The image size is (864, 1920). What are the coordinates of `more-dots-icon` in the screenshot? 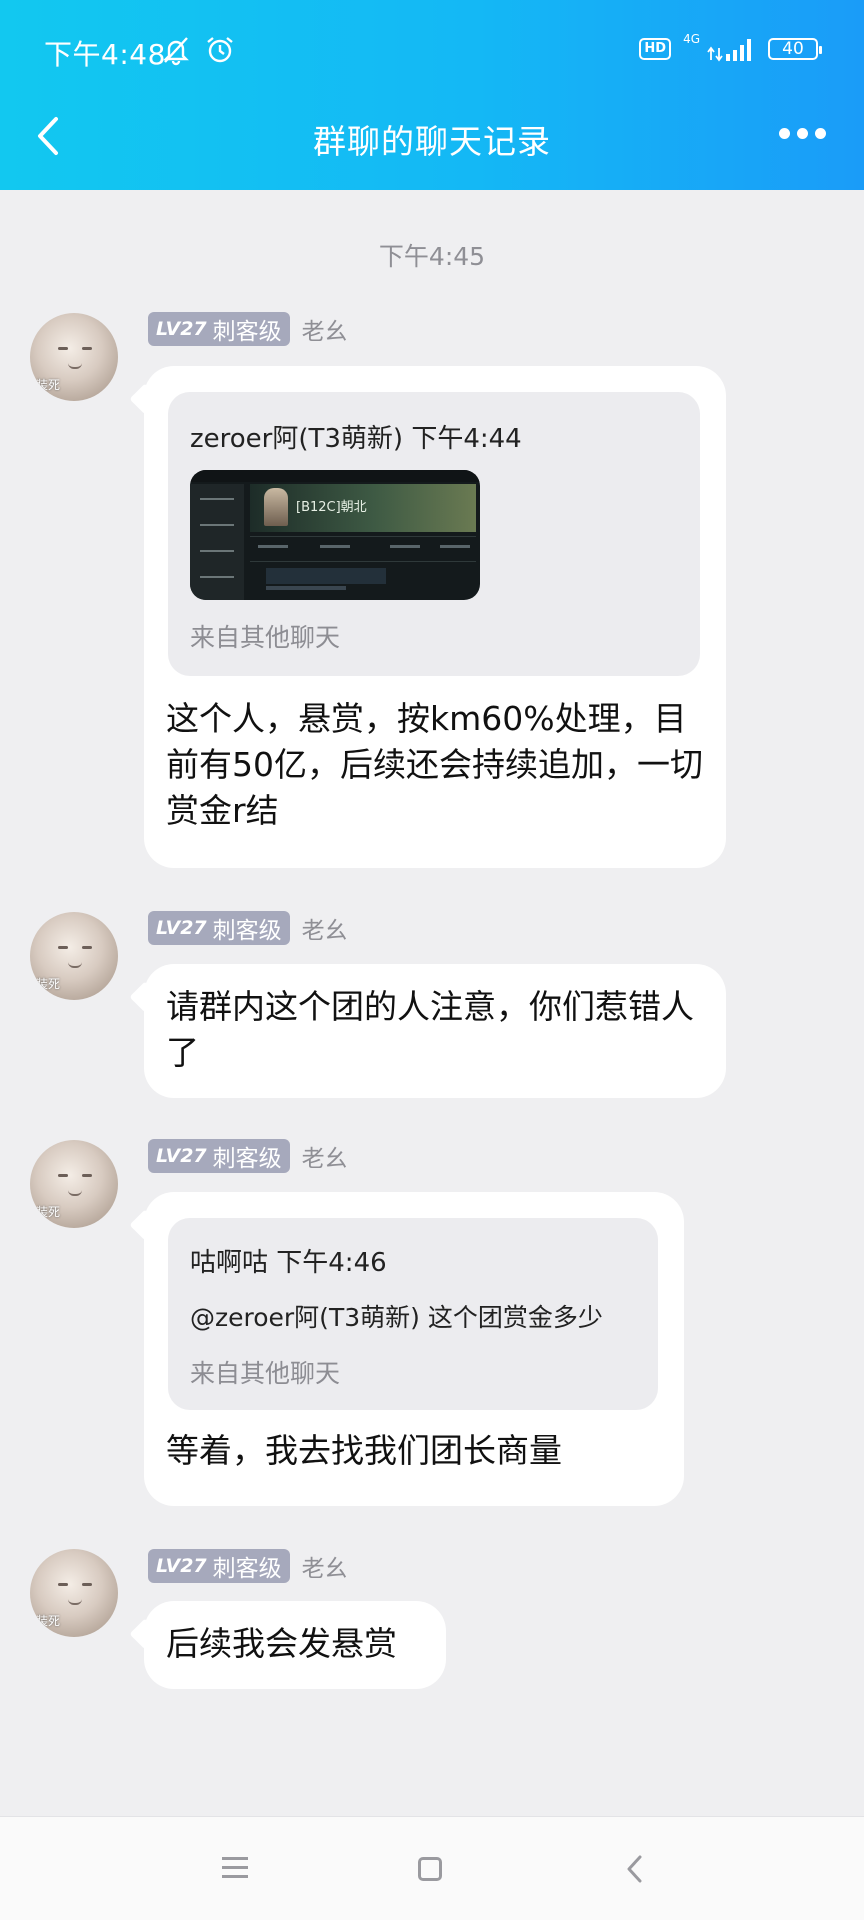 It's located at (802, 133).